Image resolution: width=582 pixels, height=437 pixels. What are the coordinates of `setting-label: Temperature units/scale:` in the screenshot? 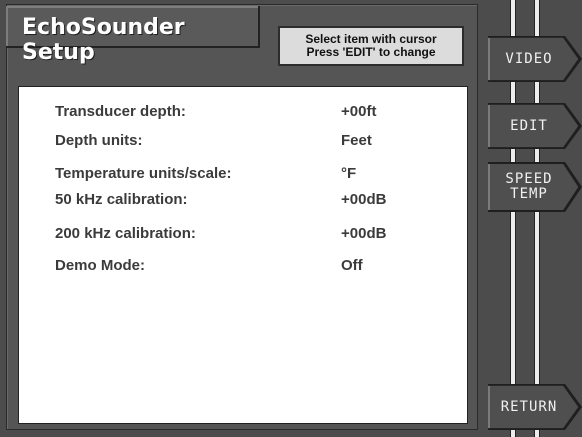 It's located at (143, 173).